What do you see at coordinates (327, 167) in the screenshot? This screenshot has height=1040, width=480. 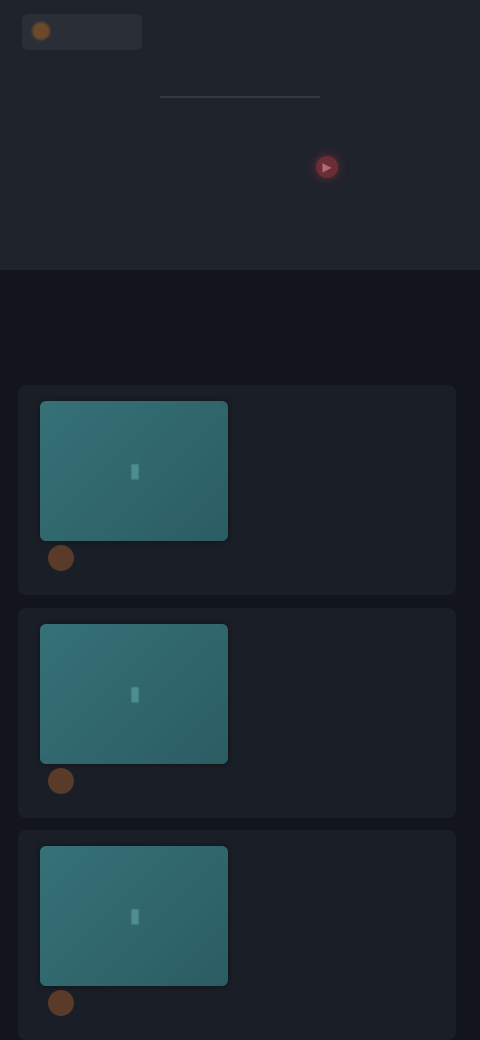 I see `play-icon: ▶` at bounding box center [327, 167].